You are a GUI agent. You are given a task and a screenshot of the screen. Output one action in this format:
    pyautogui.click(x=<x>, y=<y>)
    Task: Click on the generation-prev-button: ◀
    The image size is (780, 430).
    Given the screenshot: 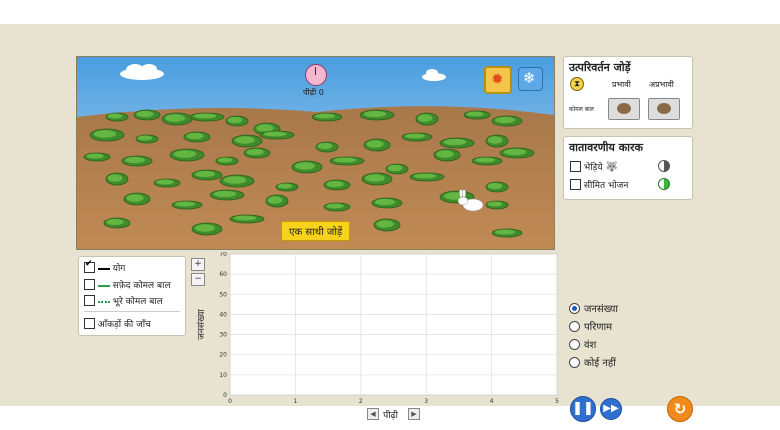 What is the action you would take?
    pyautogui.click(x=373, y=414)
    